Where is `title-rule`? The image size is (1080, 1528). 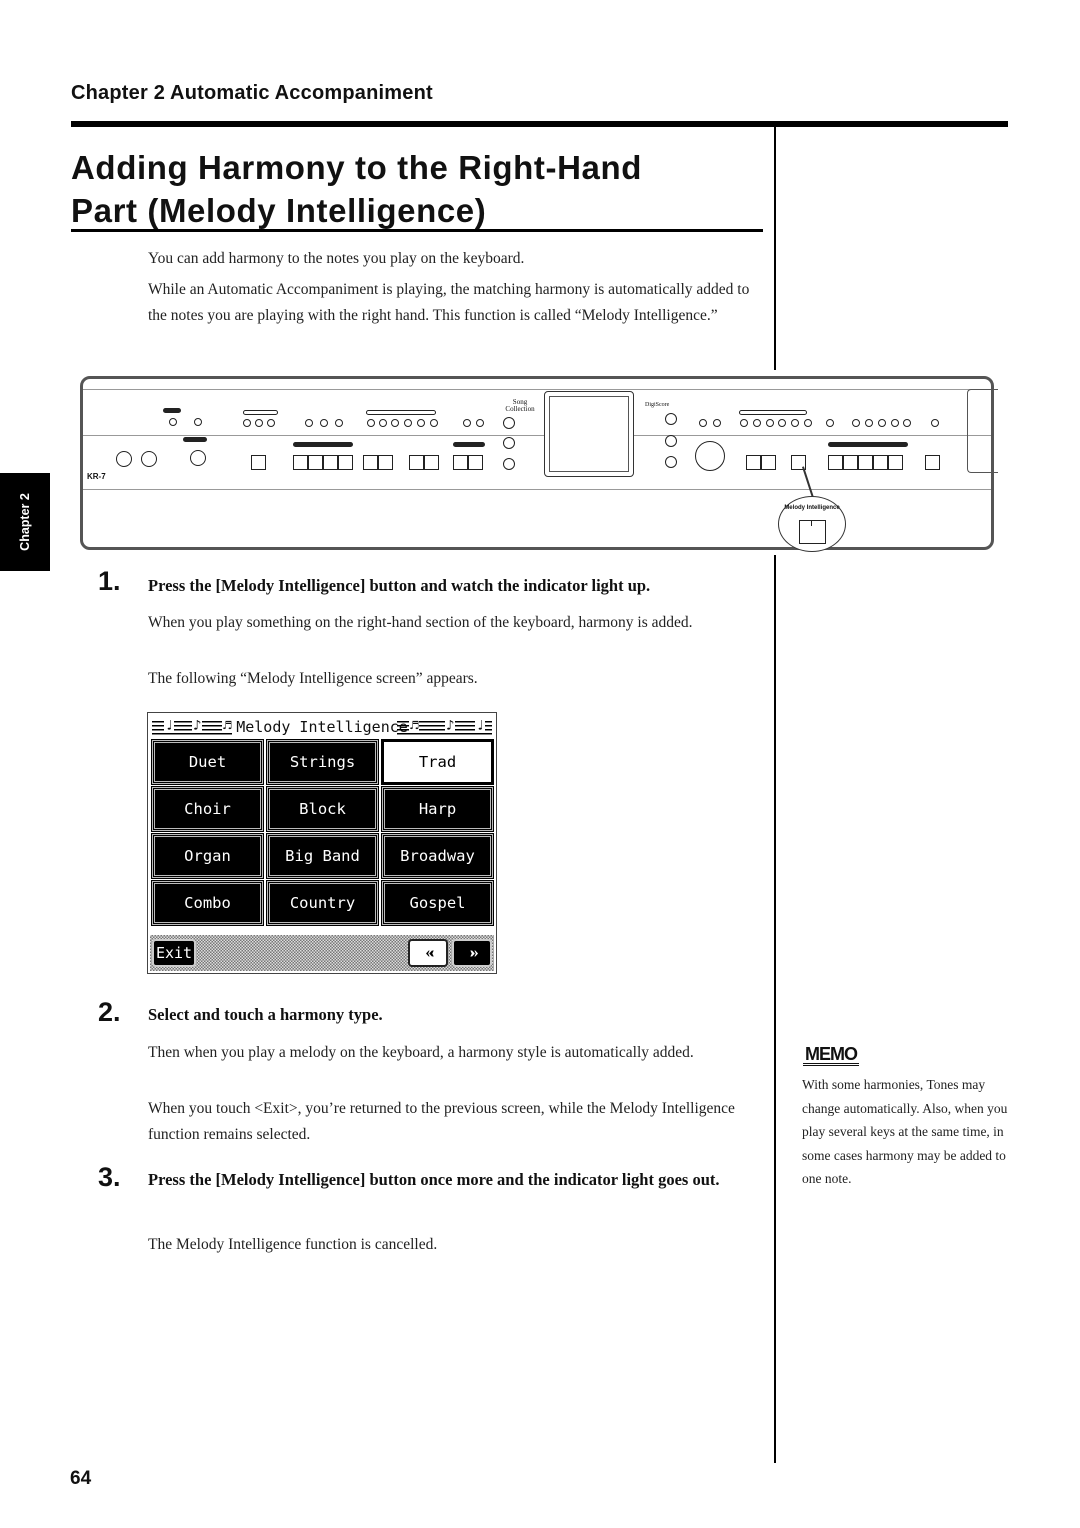 title-rule is located at coordinates (417, 230).